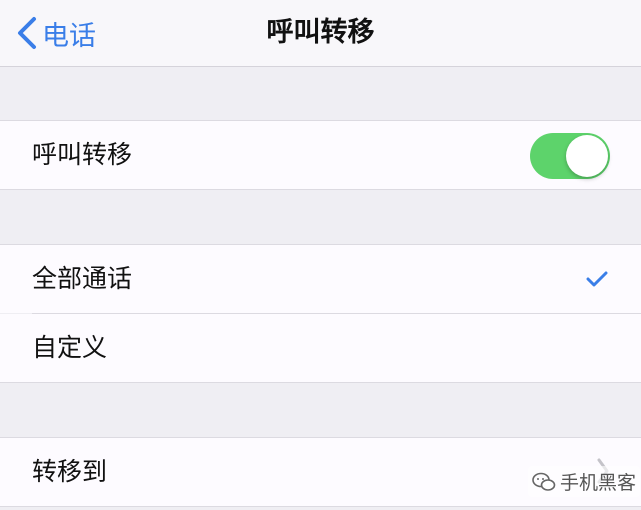 The image size is (641, 510). What do you see at coordinates (70, 471) in the screenshot?
I see `forward-to-label: 转移到` at bounding box center [70, 471].